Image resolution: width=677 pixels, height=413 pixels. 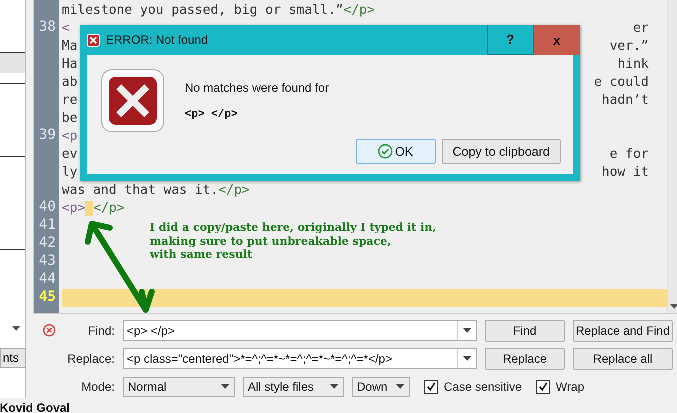 I want to click on code-text: ab, so click(x=70, y=82).